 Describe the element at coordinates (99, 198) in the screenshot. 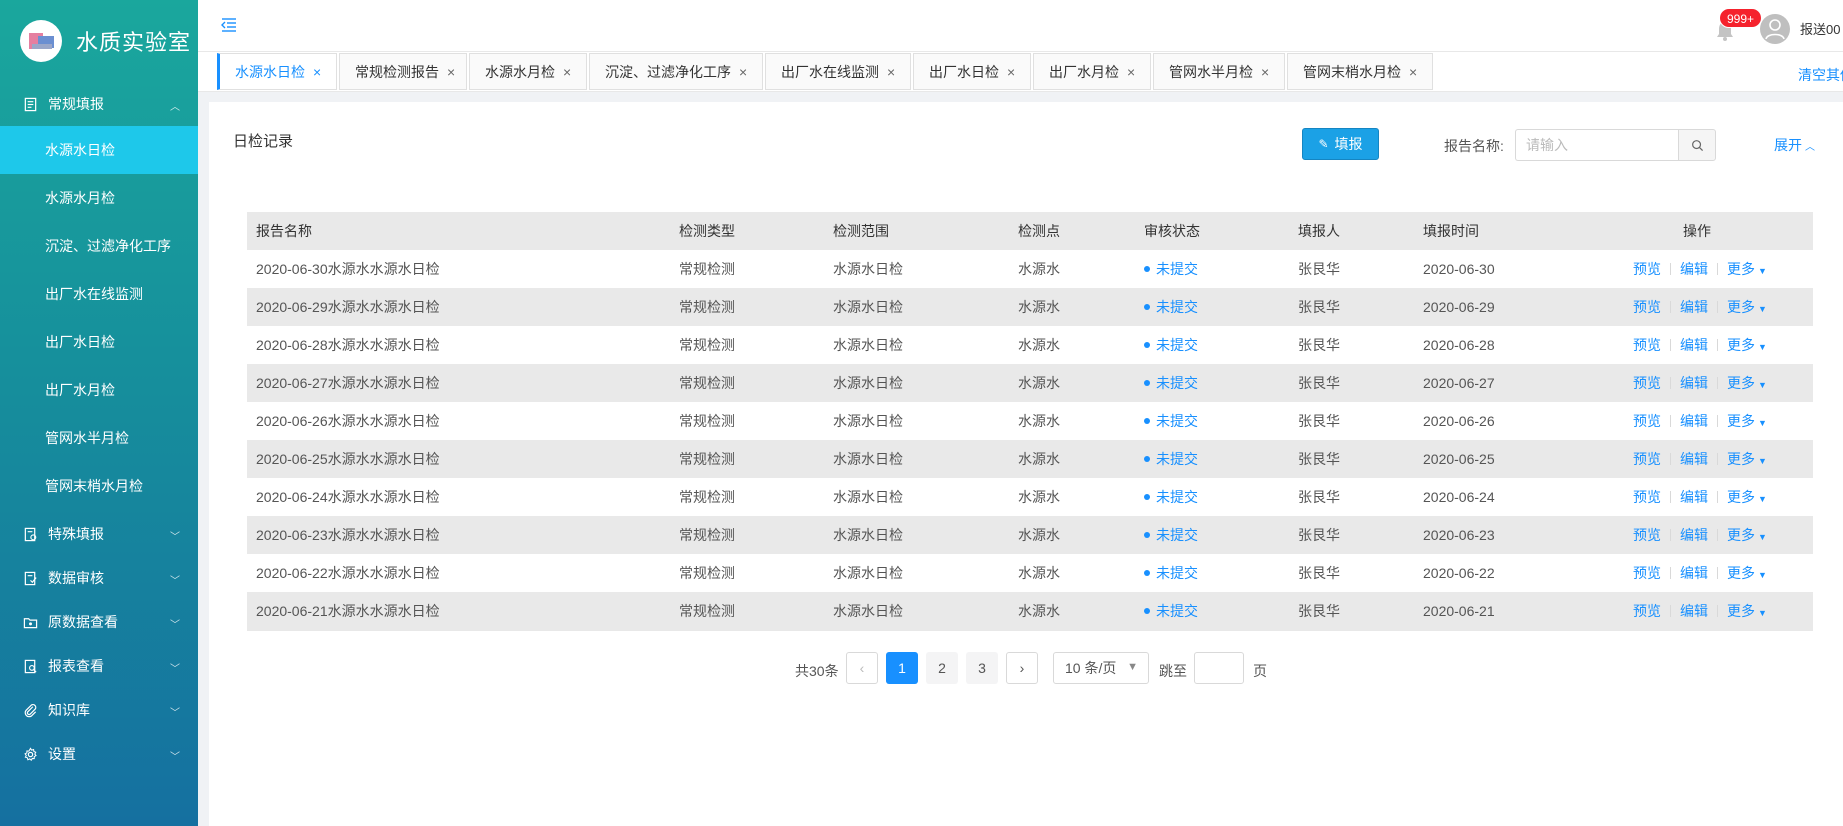

I see `sidebar-item-source-water-monthly: 水源水月检` at that location.